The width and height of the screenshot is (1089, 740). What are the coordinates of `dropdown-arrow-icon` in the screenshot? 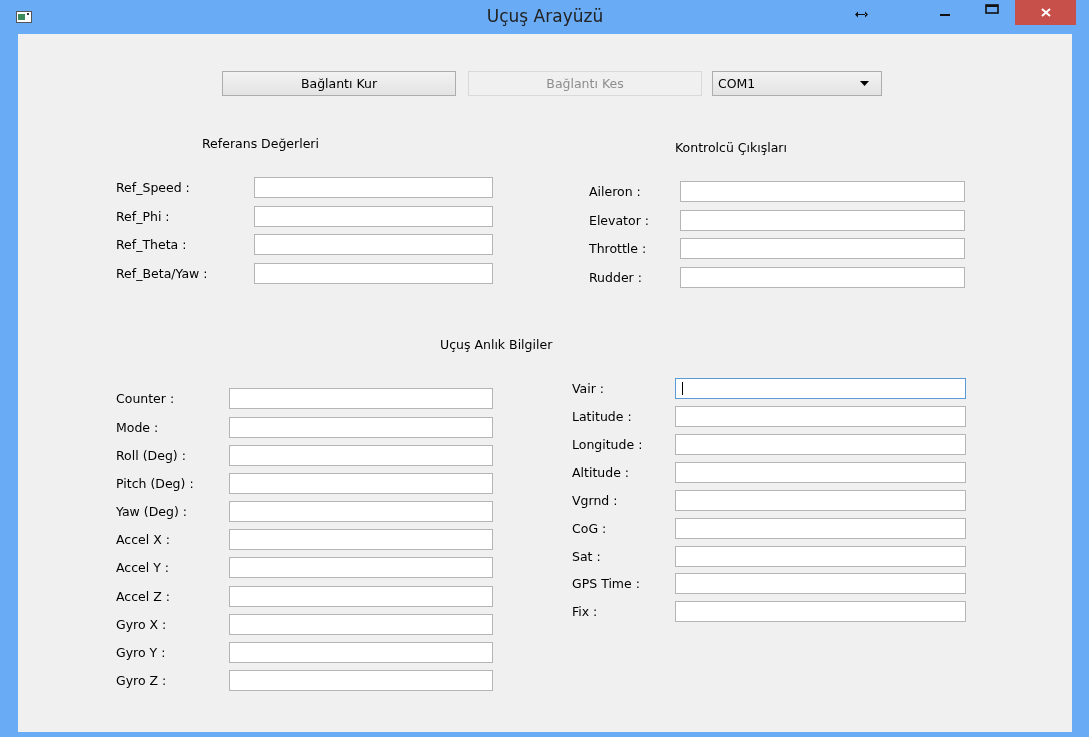 It's located at (864, 83).